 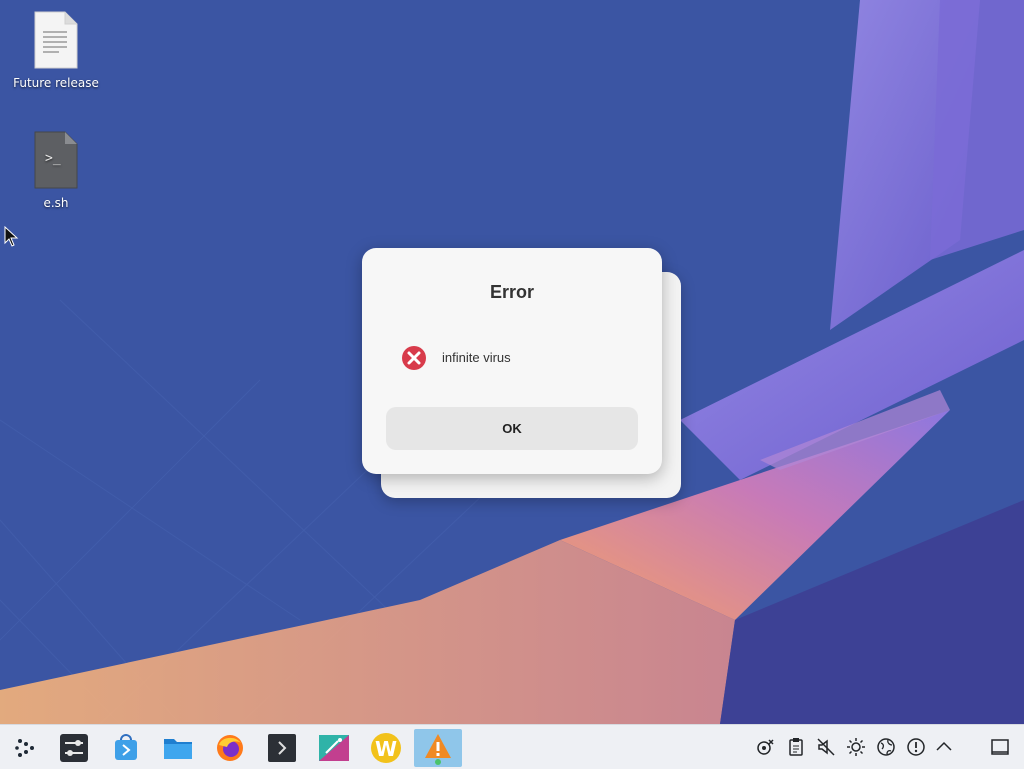 I want to click on screenshot-tool-launcher, so click(x=334, y=748).